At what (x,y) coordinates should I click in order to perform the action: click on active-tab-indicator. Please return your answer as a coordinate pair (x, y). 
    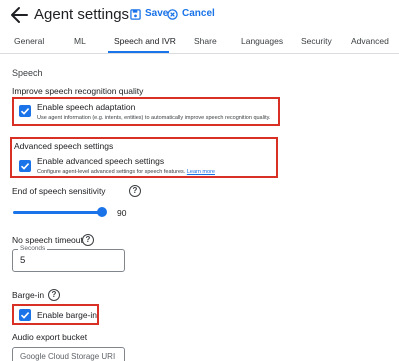
    Looking at the image, I should click on (138, 52).